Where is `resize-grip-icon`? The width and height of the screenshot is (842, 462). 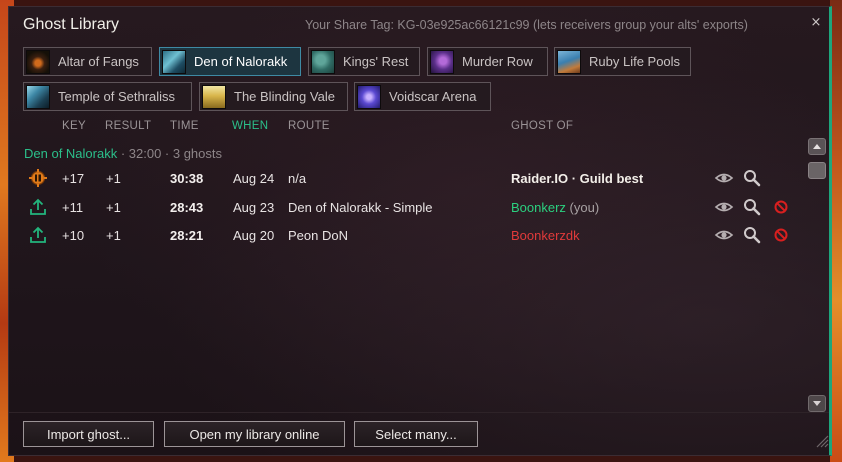 resize-grip-icon is located at coordinates (822, 440).